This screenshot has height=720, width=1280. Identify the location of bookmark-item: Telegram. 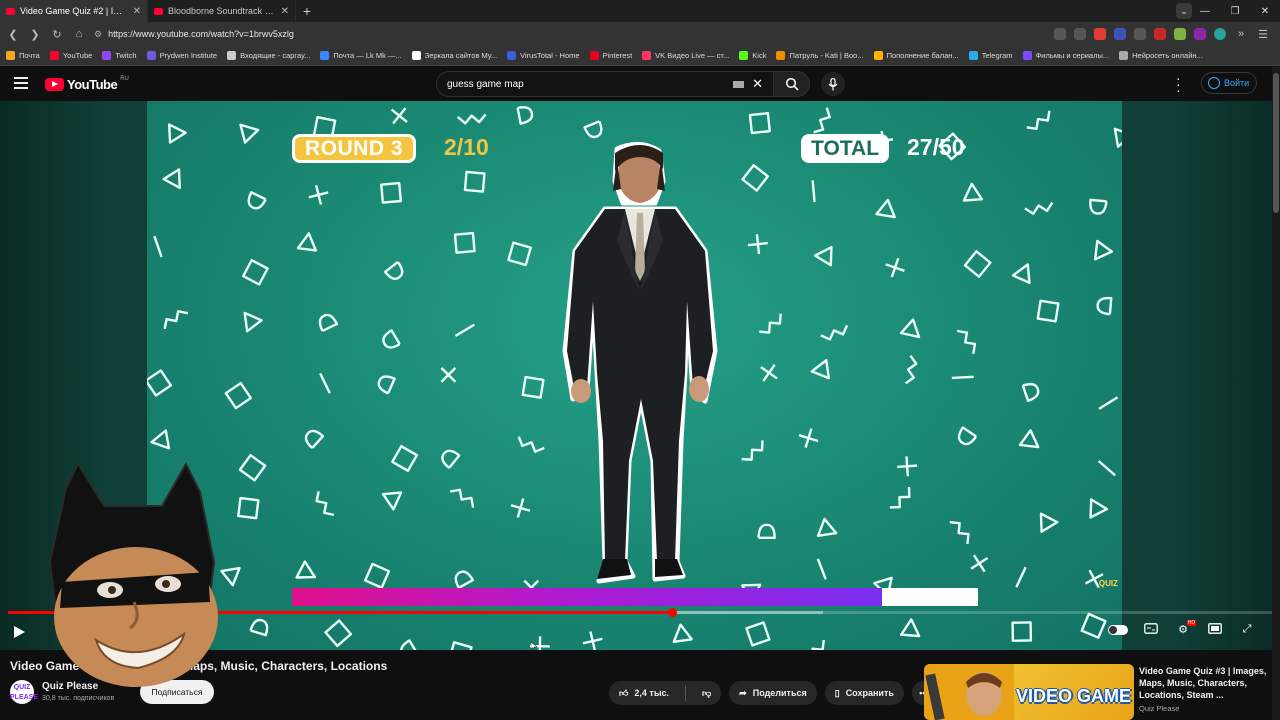
(990, 55).